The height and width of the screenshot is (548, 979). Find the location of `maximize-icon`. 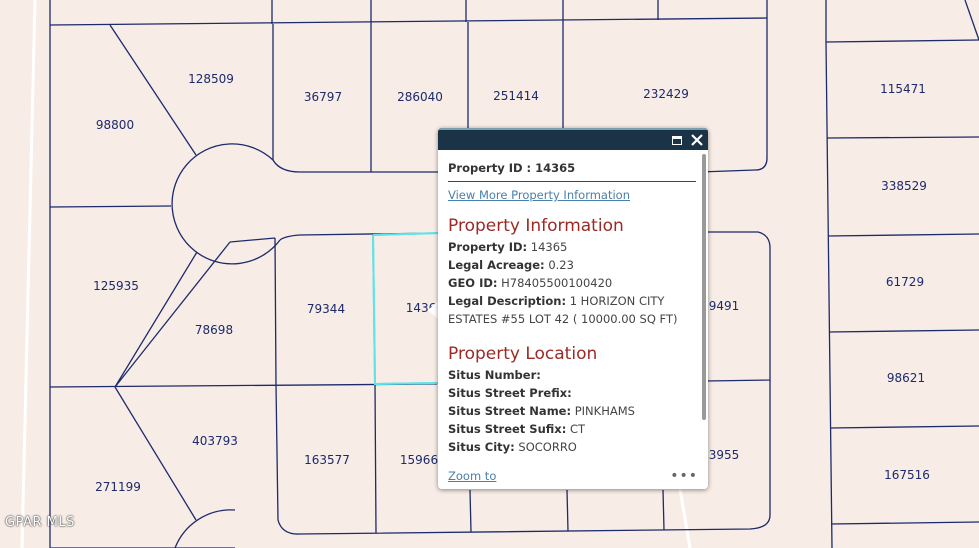

maximize-icon is located at coordinates (677, 140).